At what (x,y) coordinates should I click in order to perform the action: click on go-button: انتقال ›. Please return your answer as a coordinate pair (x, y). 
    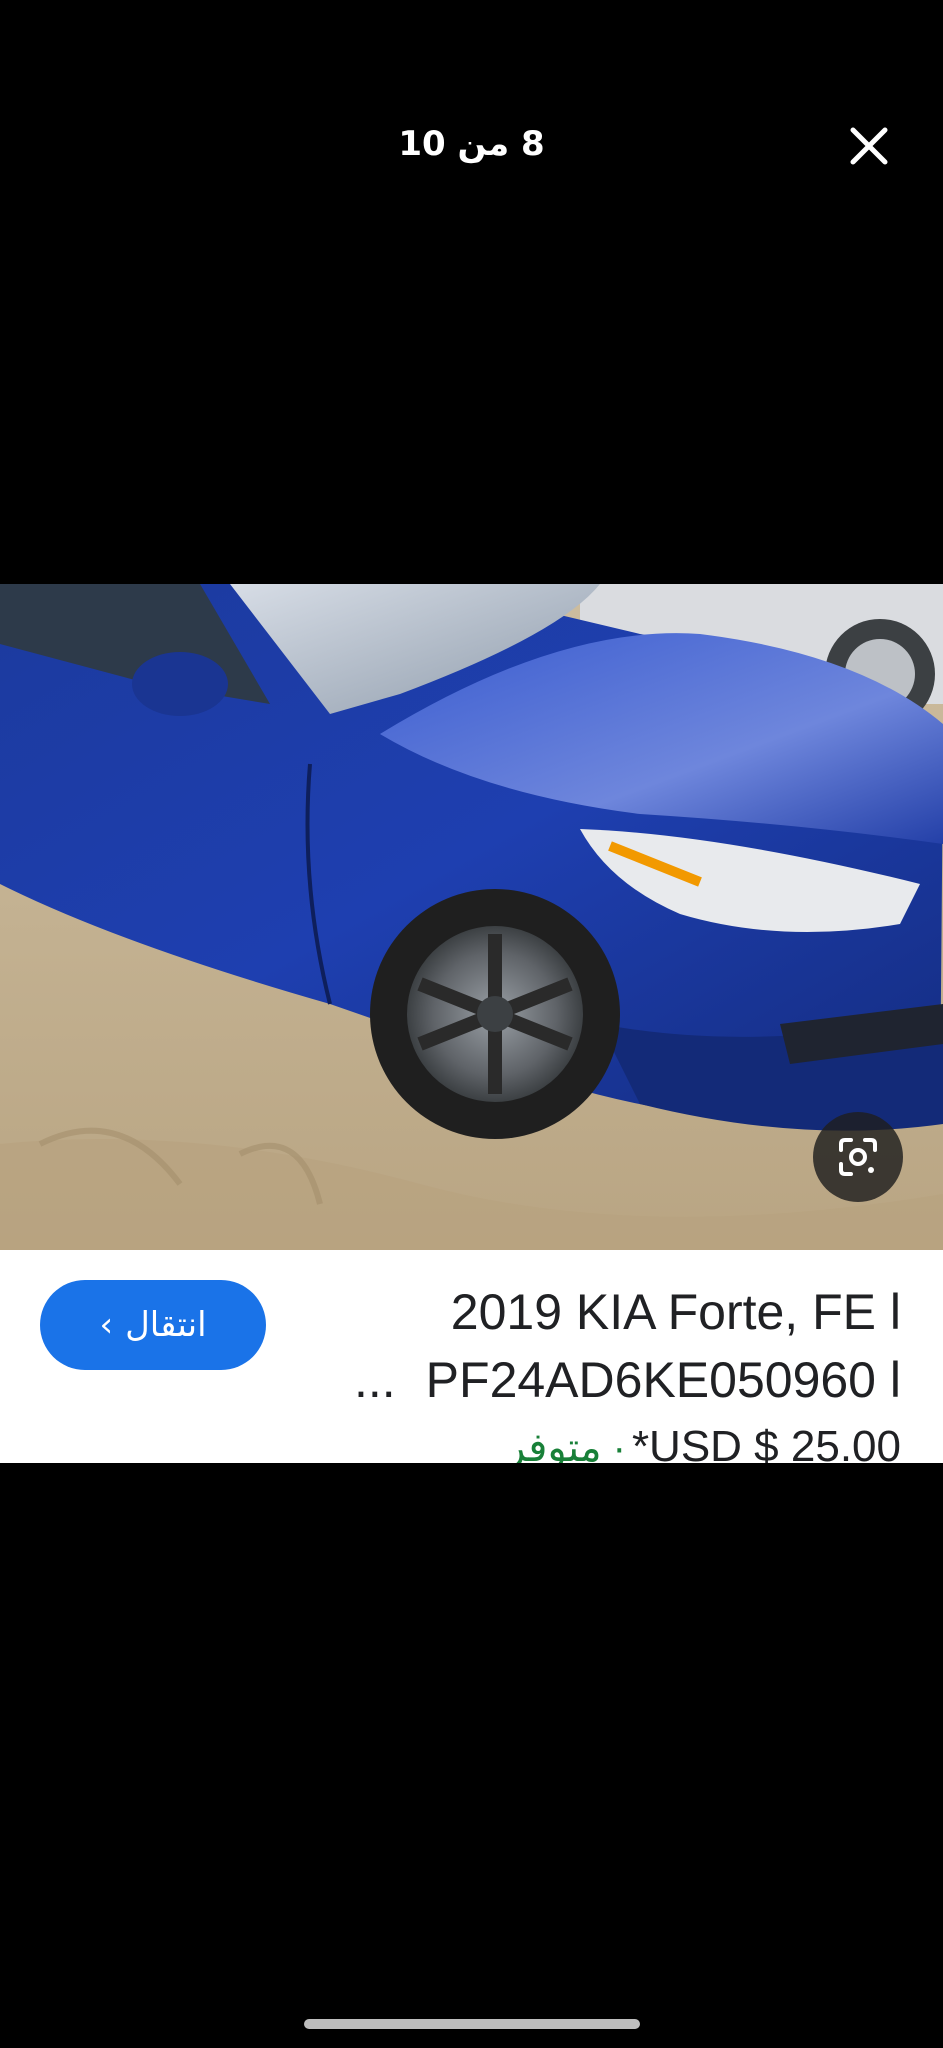
    Looking at the image, I should click on (153, 1325).